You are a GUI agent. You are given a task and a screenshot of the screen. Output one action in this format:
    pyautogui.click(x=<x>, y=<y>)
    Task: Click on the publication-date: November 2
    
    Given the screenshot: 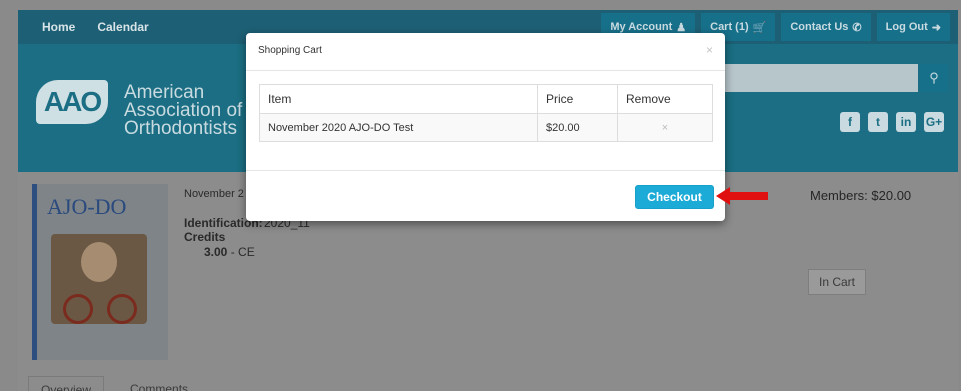 What is the action you would take?
    pyautogui.click(x=214, y=194)
    